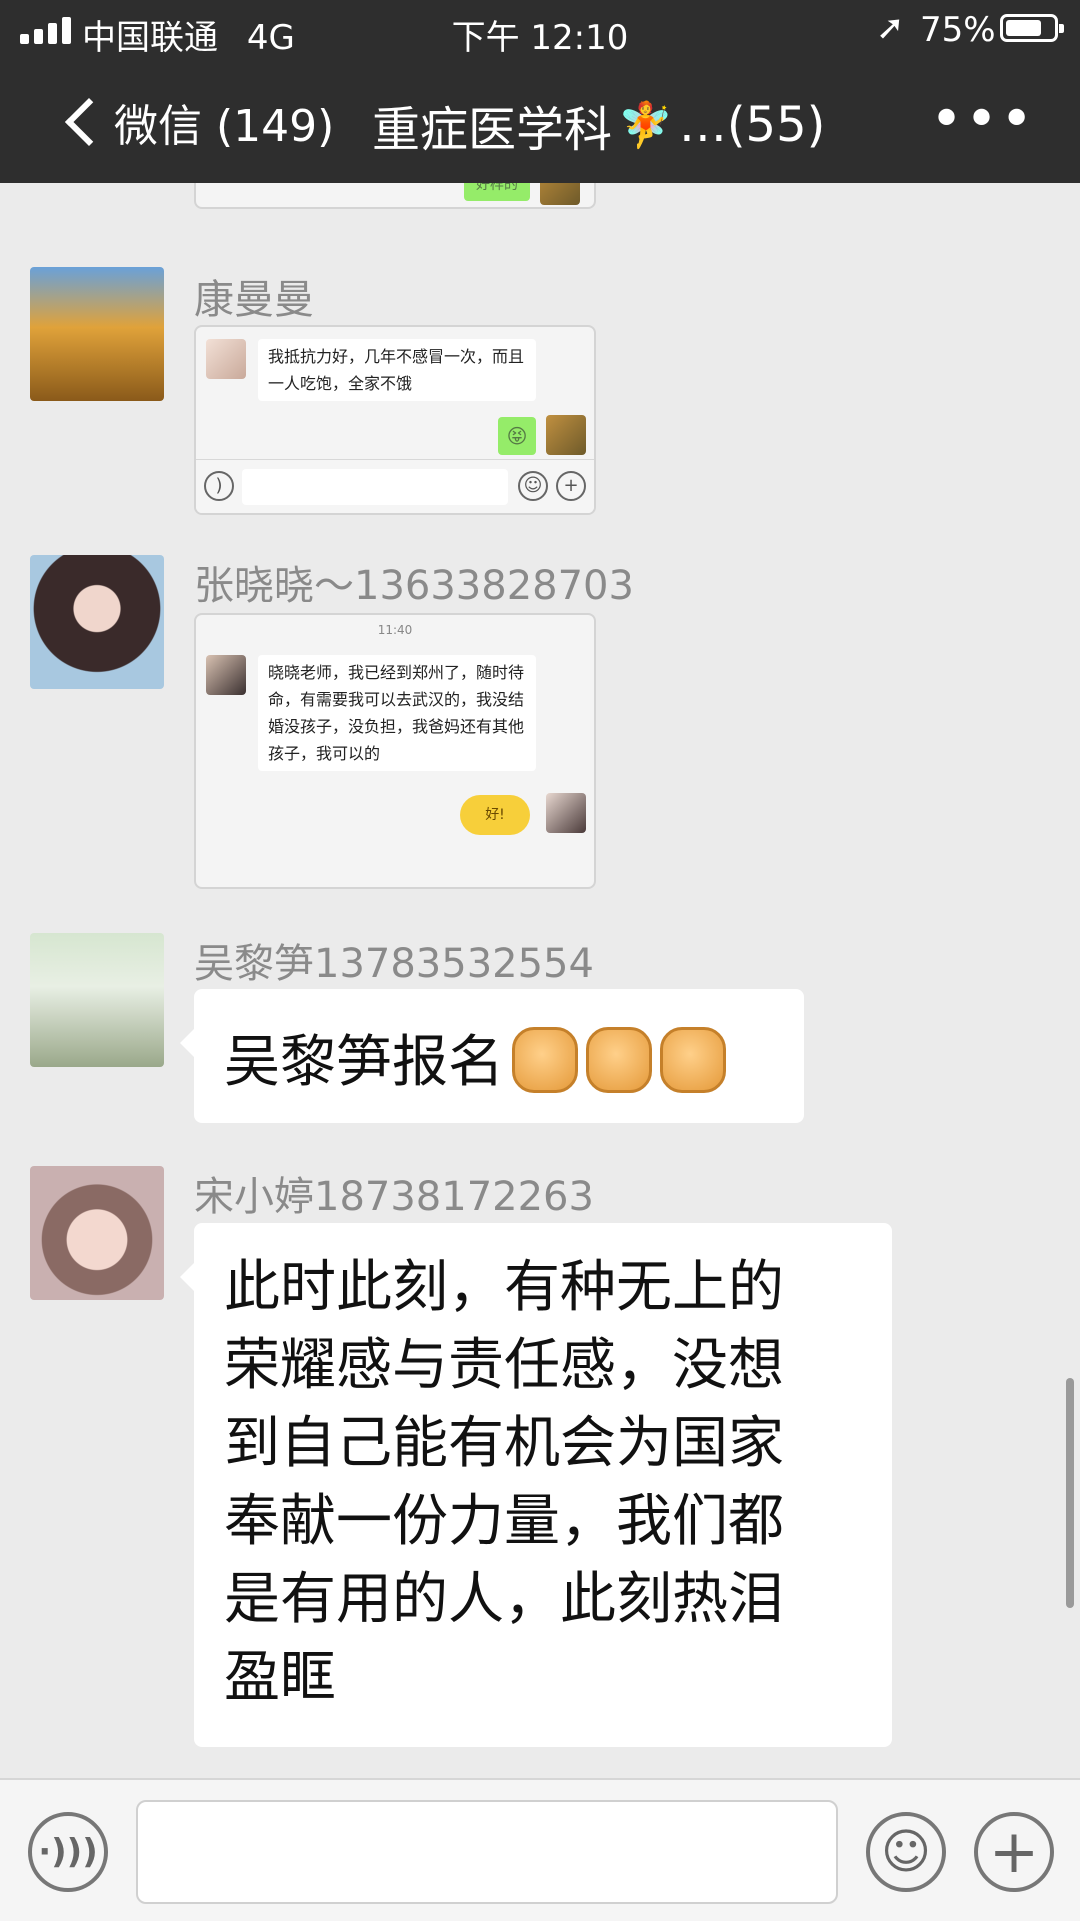  What do you see at coordinates (224, 126) in the screenshot?
I see `back-label: 微信 (149)` at bounding box center [224, 126].